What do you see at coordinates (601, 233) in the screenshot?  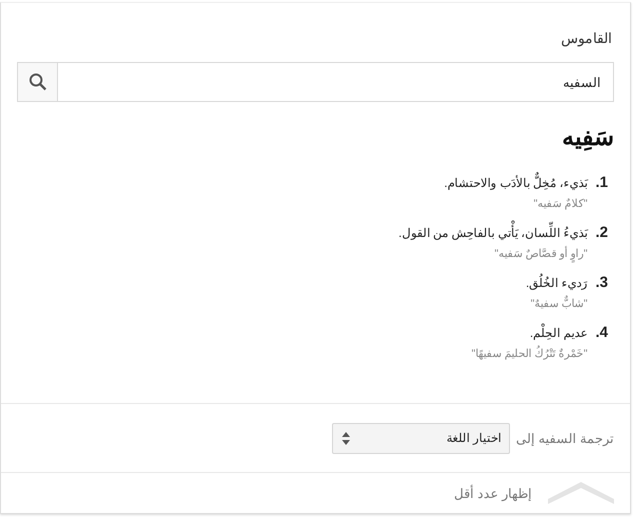 I see `definition-number: 2.` at bounding box center [601, 233].